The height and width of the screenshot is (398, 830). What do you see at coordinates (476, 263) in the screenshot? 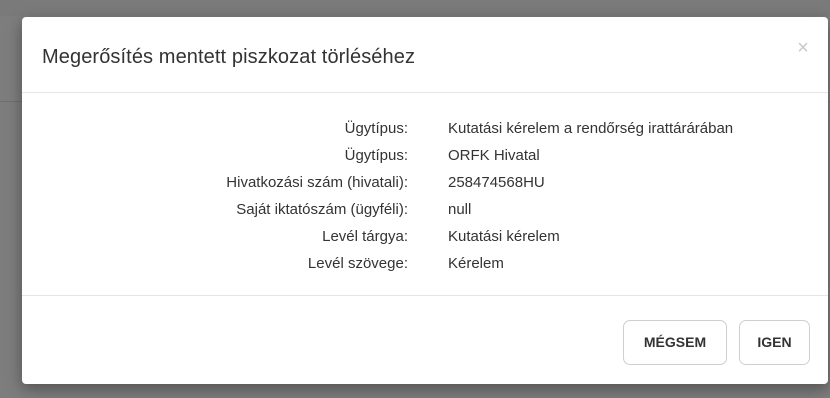
I see `detail-value: Kérelem` at bounding box center [476, 263].